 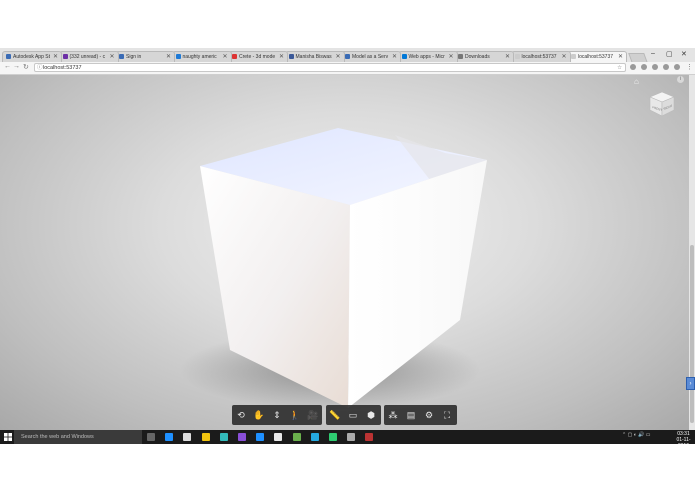 I want to click on close-window-button: ✕, so click(x=684, y=54).